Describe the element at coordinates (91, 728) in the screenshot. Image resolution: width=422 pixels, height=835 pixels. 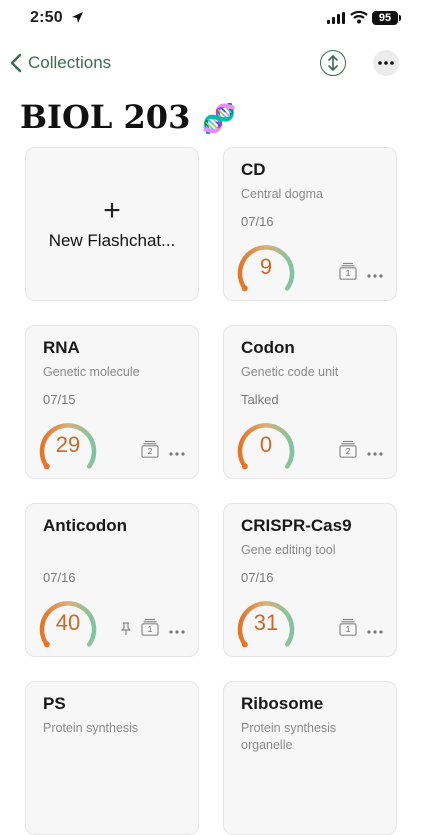
I see `card-subtitle: Protein synthesis` at that location.